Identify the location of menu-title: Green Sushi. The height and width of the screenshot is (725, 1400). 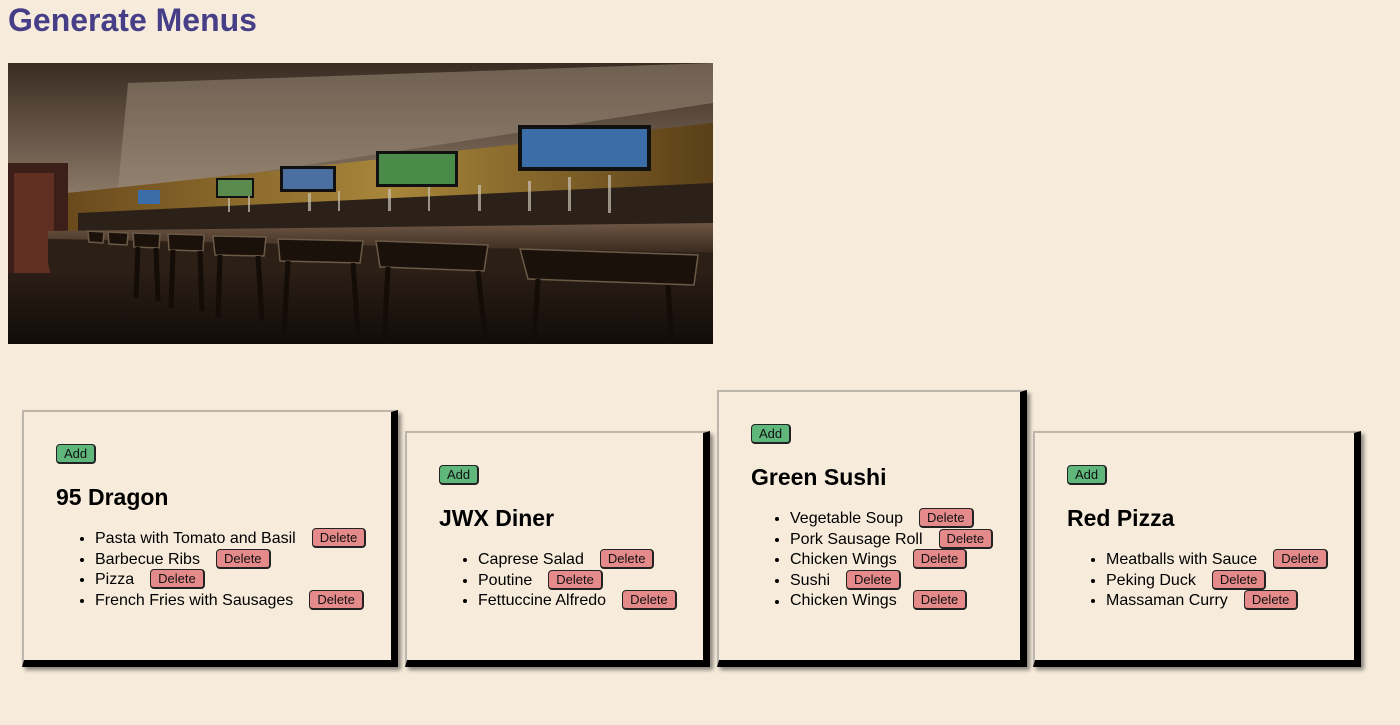
(819, 477).